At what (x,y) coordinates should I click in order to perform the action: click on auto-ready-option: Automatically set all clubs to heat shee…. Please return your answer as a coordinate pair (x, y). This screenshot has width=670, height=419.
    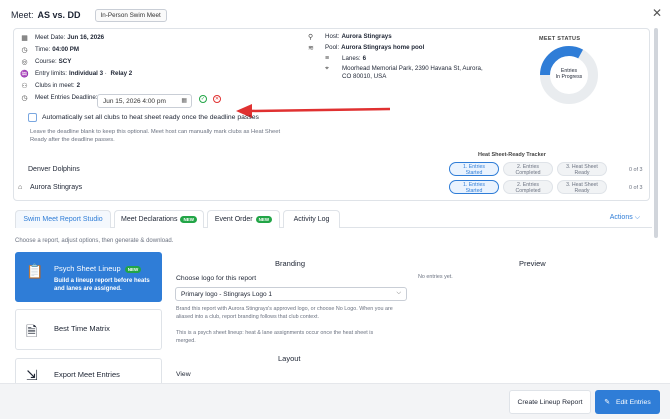
    Looking at the image, I should click on (143, 117).